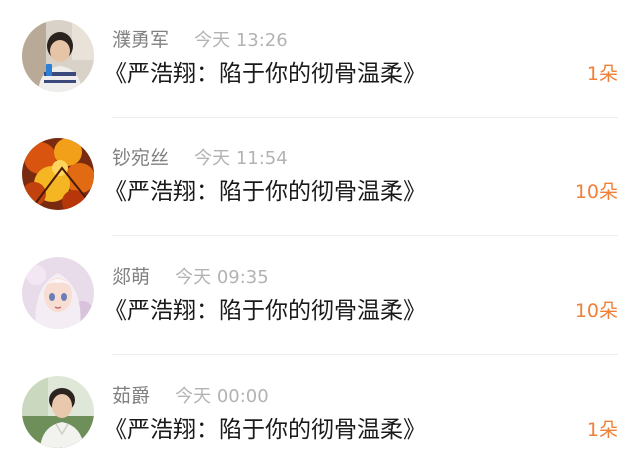  I want to click on item-meta: 濮勇军 今天 13:26, so click(200, 40).